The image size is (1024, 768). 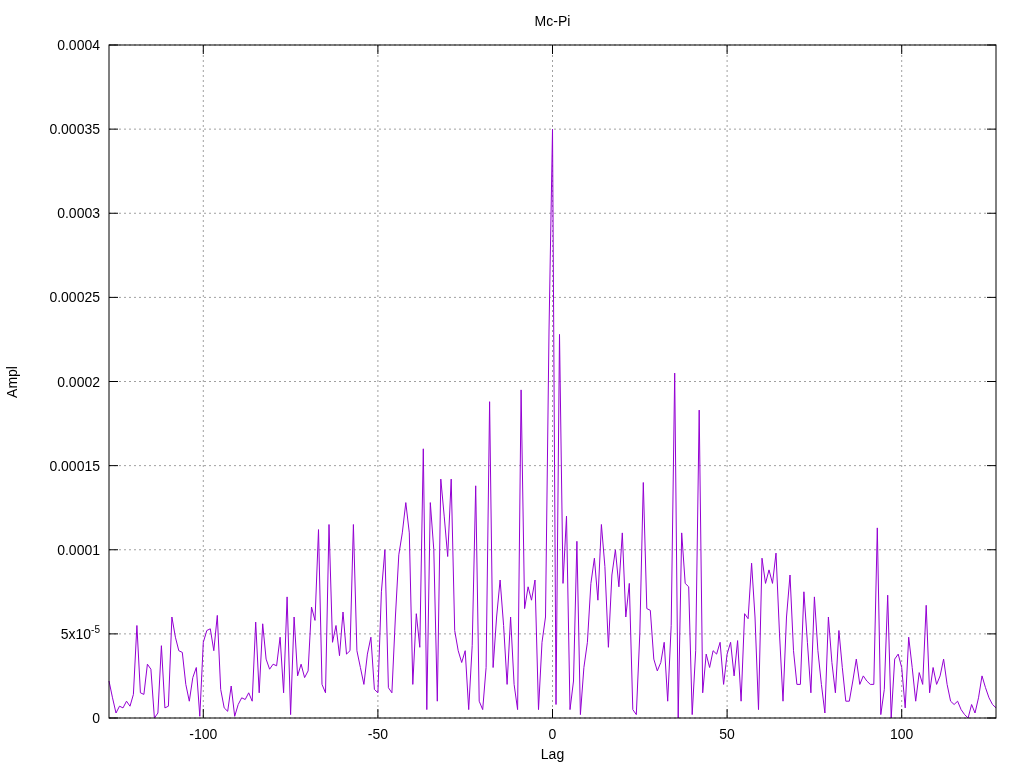 I want to click on axis-label: Ampl, so click(x=12, y=381).